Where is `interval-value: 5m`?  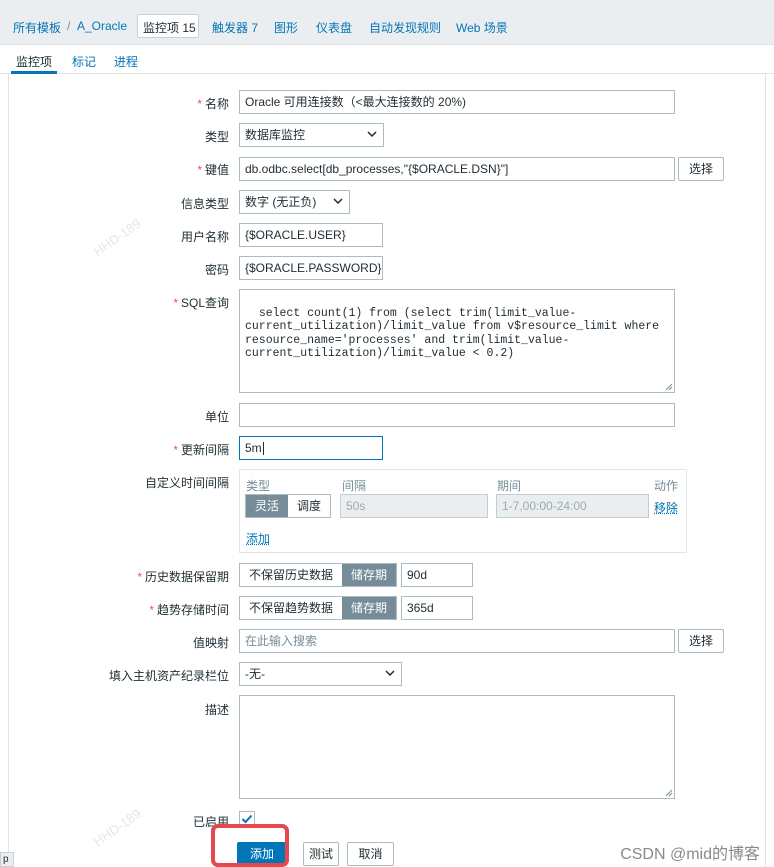 interval-value: 5m is located at coordinates (253, 448).